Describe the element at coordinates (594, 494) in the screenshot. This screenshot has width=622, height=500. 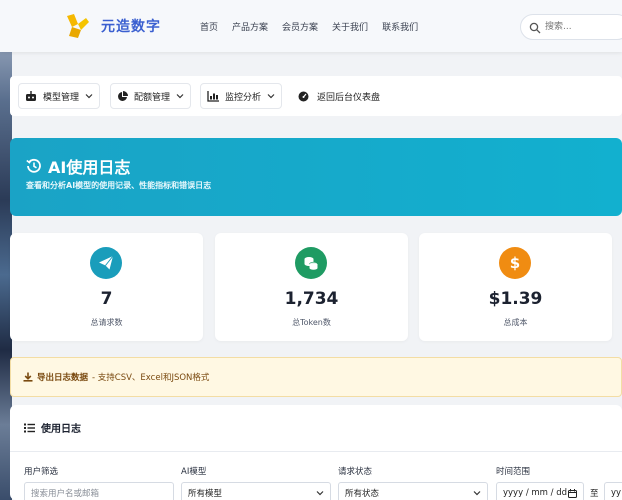
I see `date-range-separator: 至` at that location.